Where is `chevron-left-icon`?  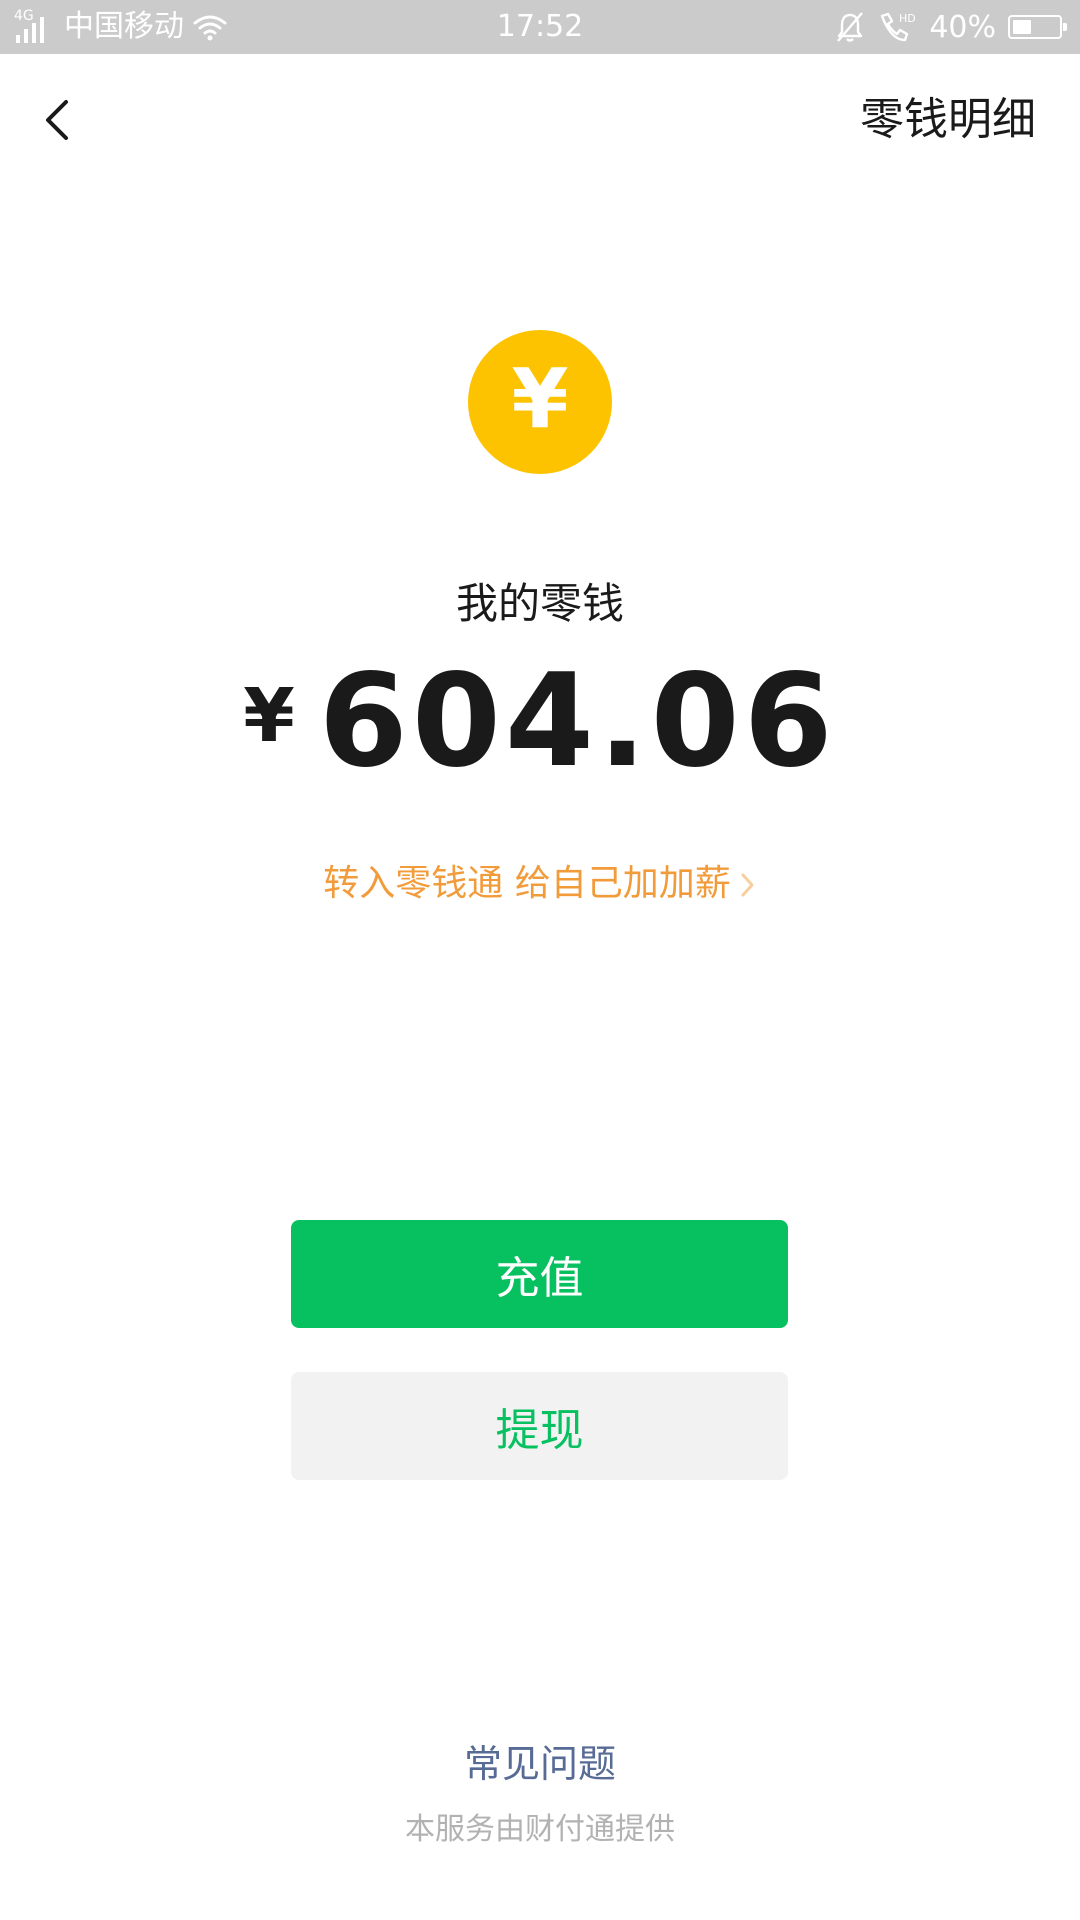
chevron-left-icon is located at coordinates (57, 120).